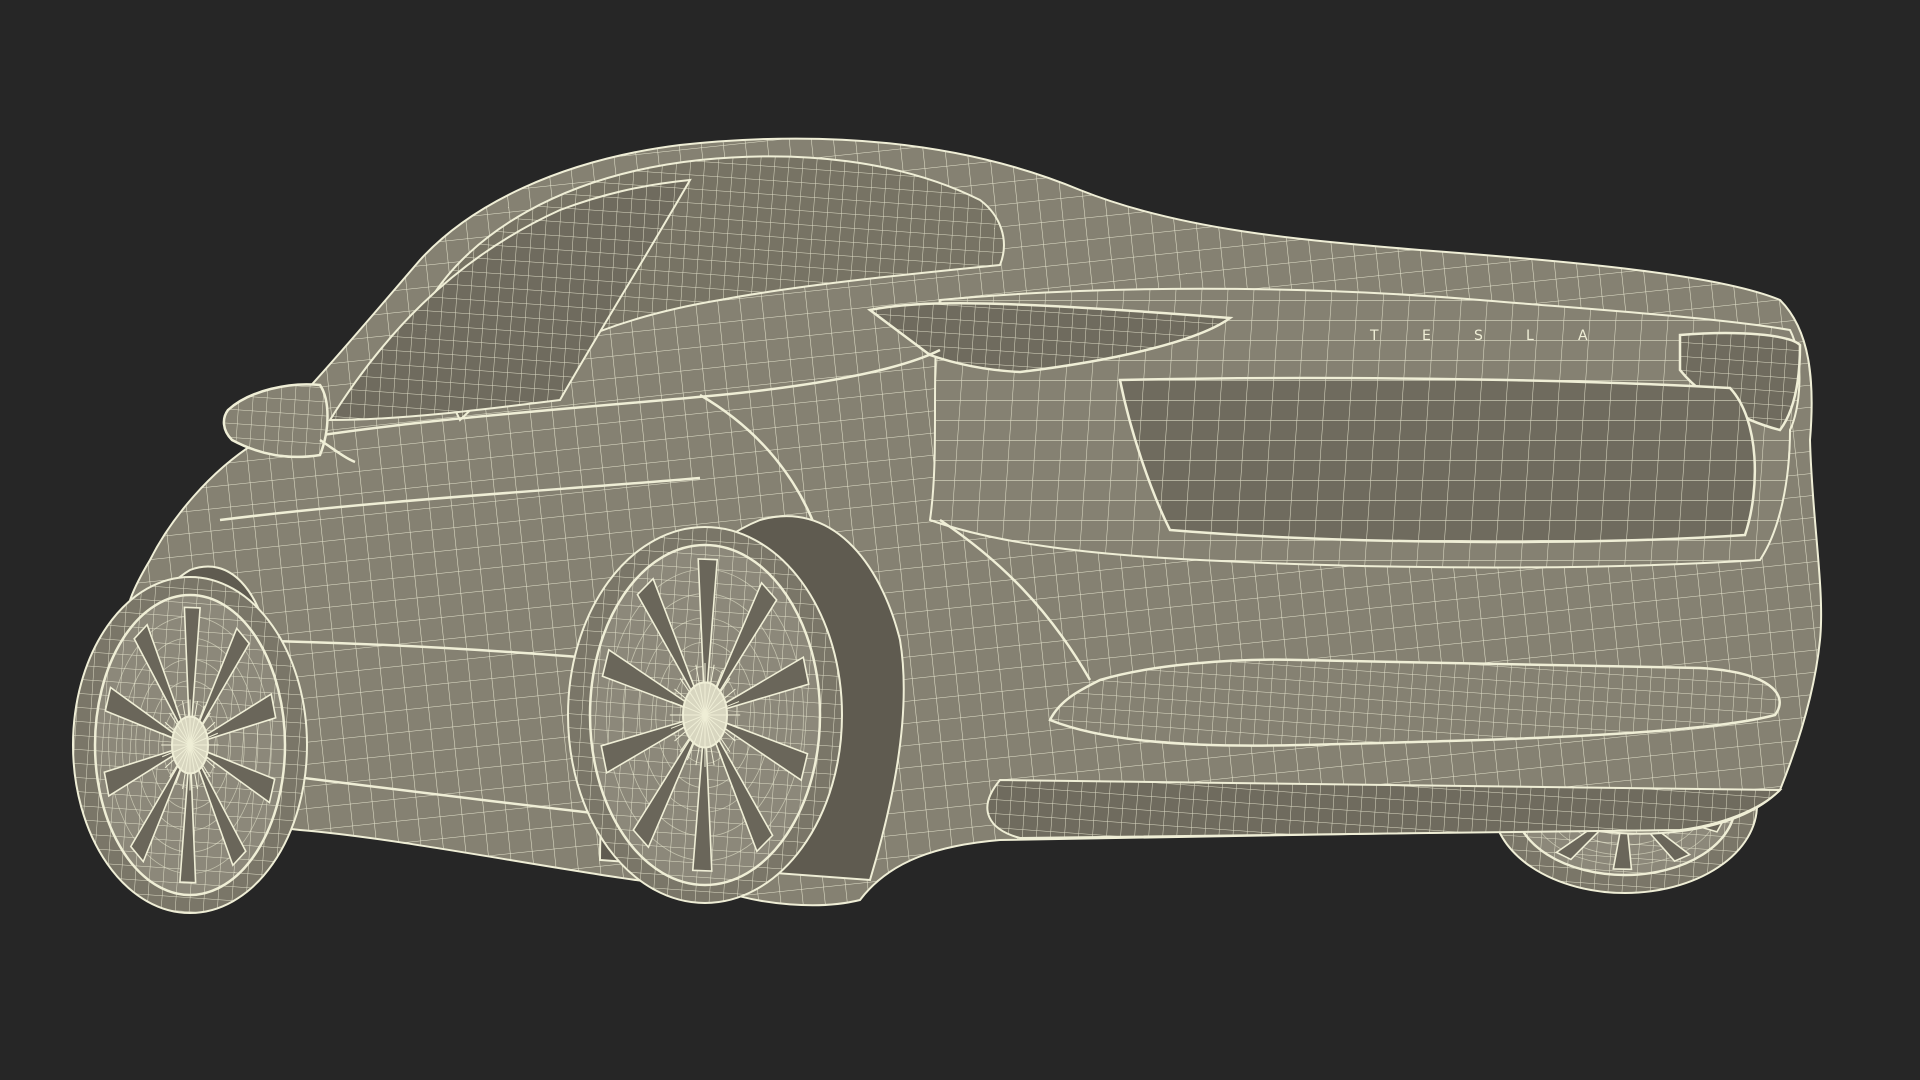 Image resolution: width=1920 pixels, height=1080 pixels. Describe the element at coordinates (1531, 336) in the screenshot. I see `badge-letter: L` at that location.